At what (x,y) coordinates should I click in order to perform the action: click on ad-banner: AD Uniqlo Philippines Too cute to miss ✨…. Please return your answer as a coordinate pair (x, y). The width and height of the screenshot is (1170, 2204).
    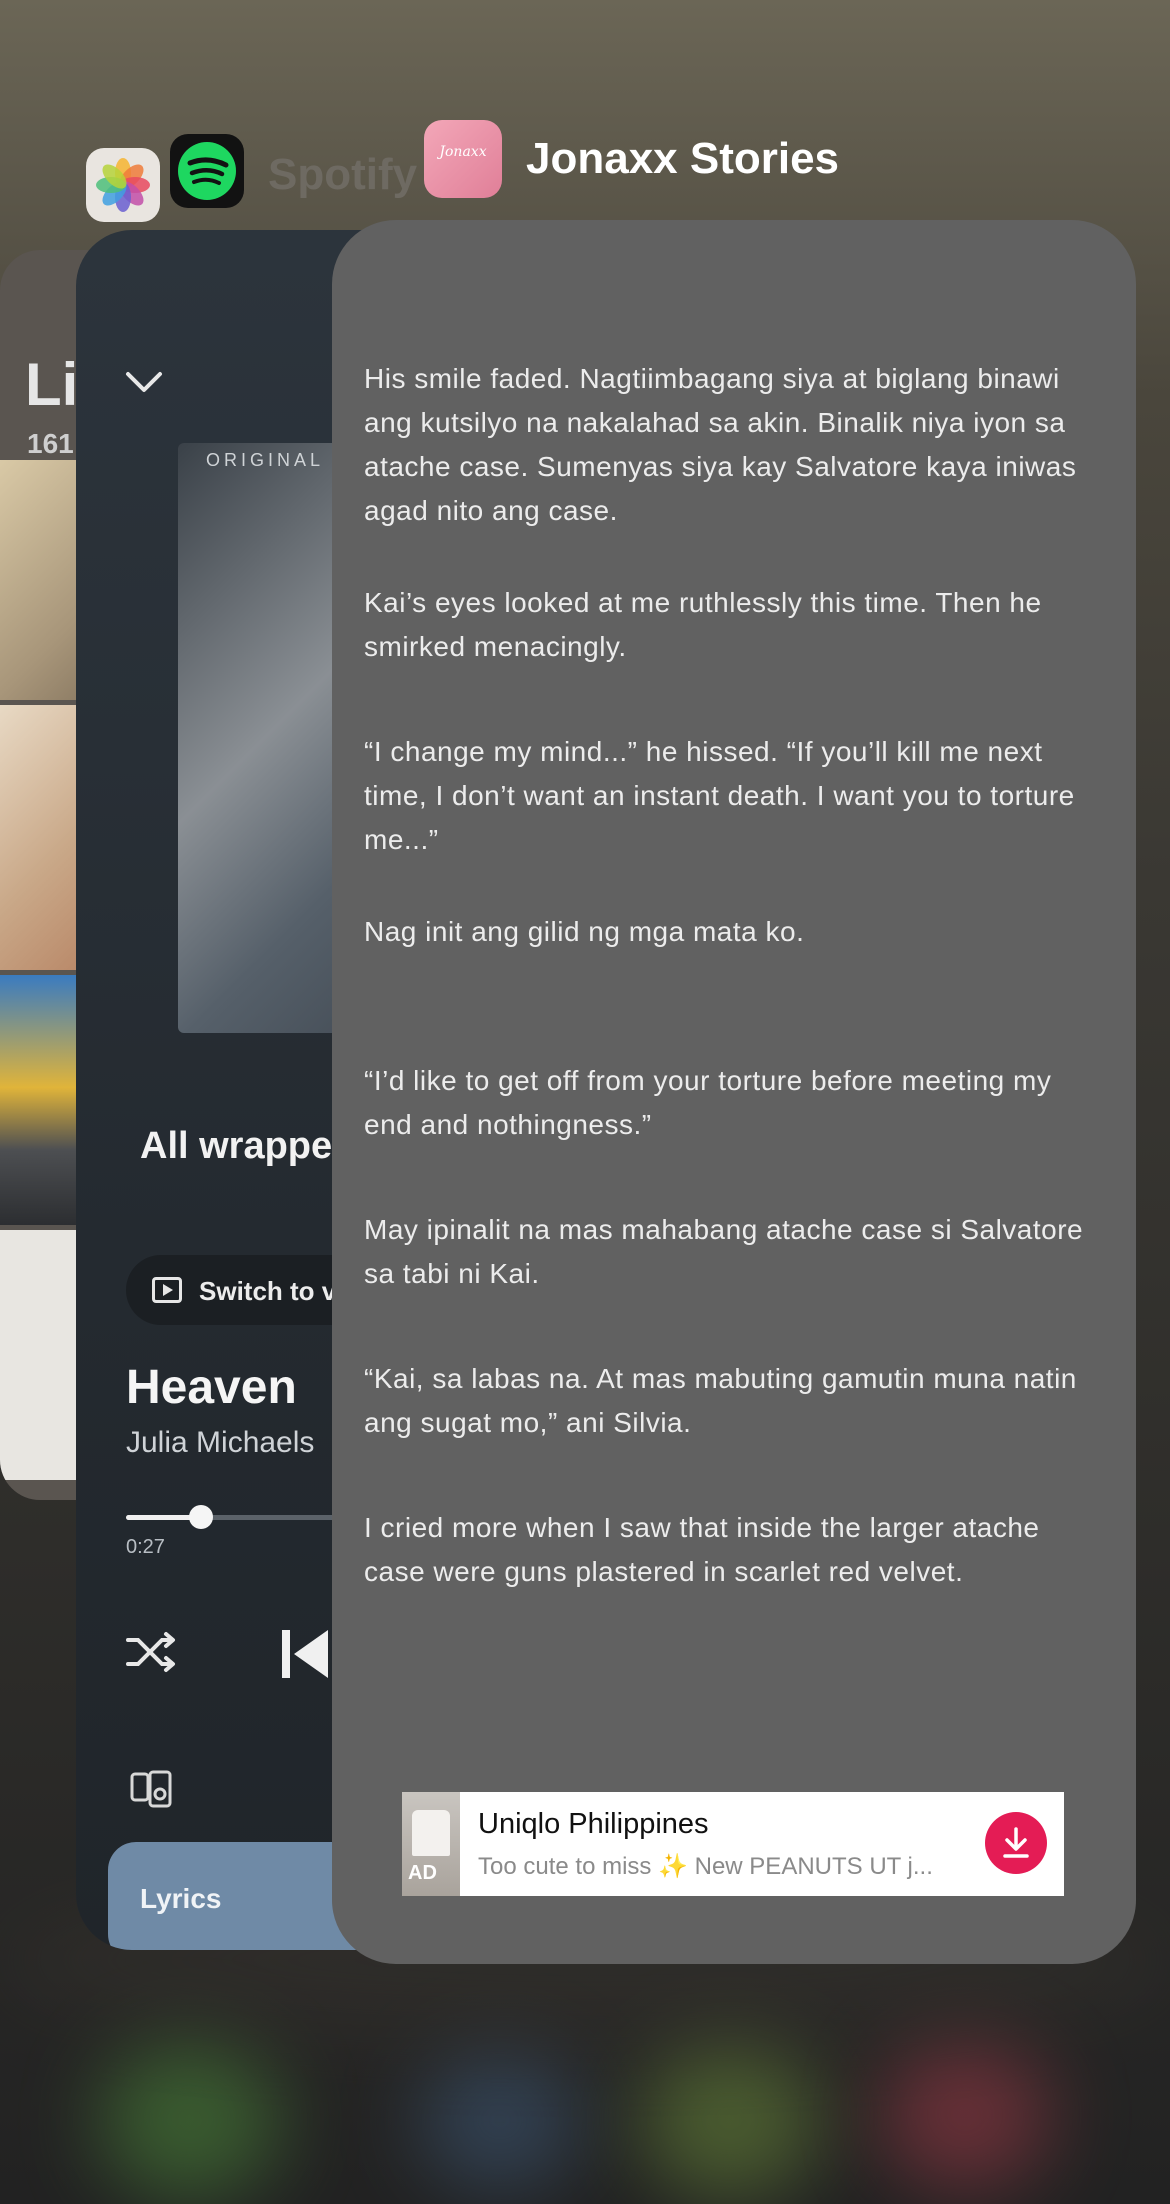
    Looking at the image, I should click on (733, 1844).